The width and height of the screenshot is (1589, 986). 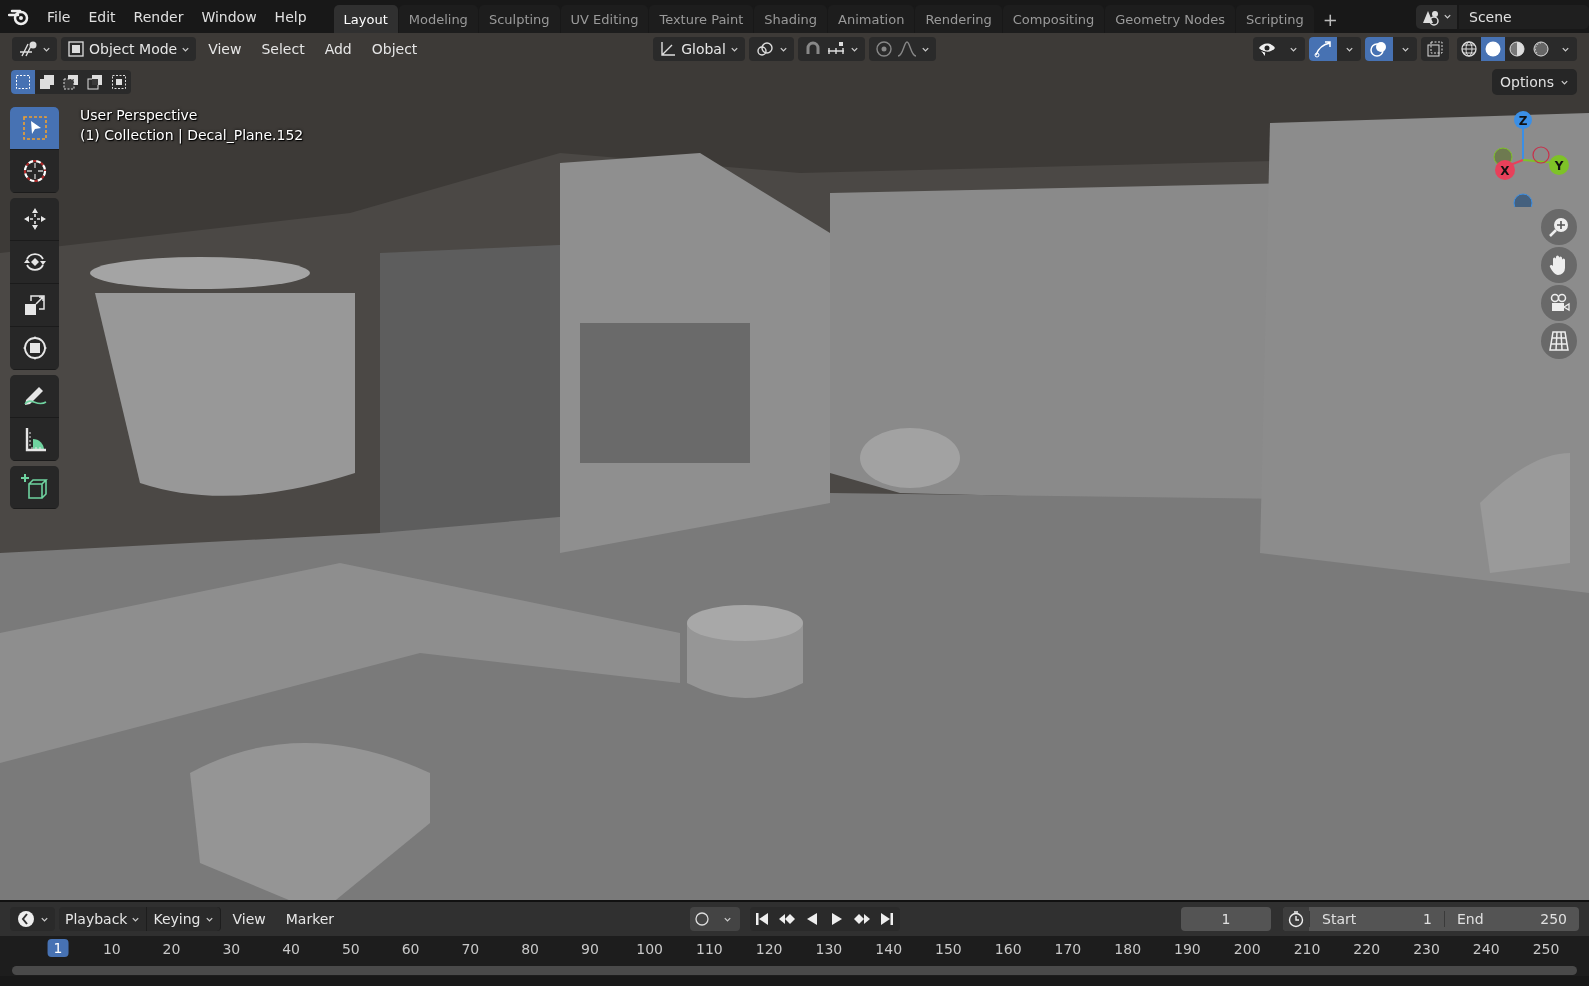 I want to click on view-name-text: User Perspective, so click(x=139, y=115).